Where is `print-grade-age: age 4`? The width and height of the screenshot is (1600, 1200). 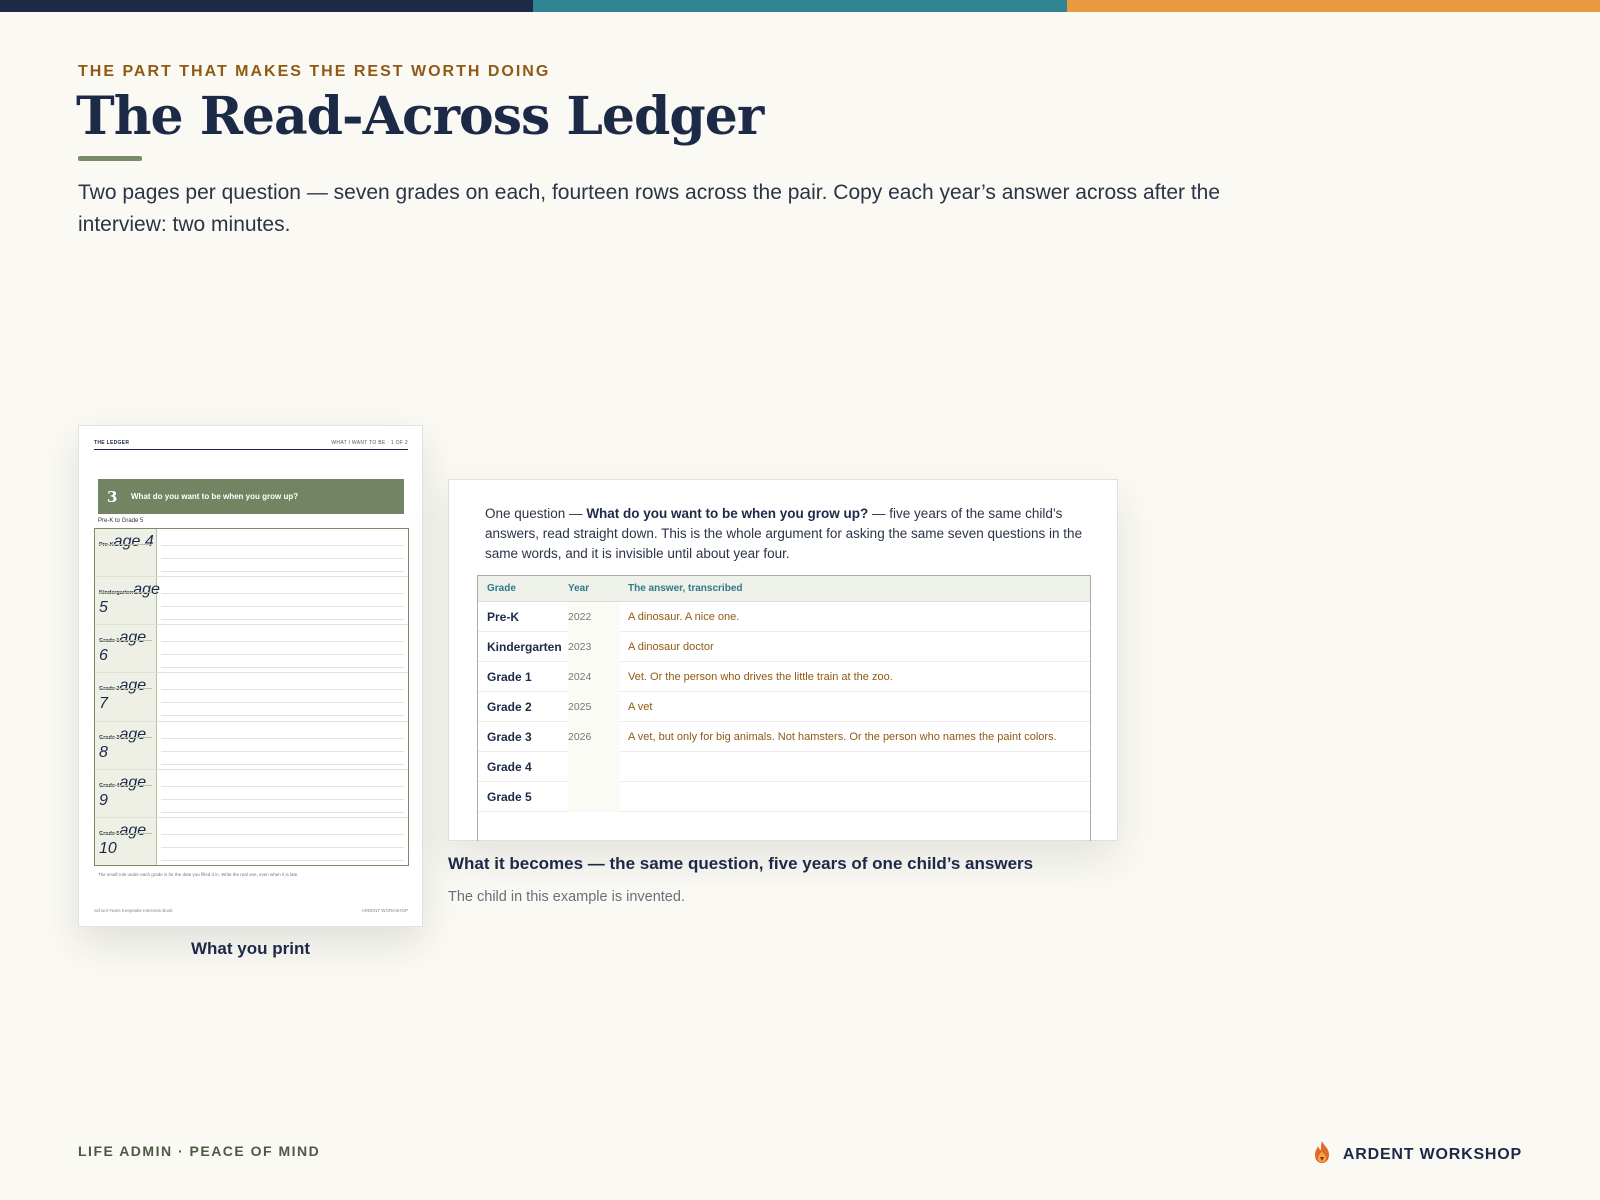 print-grade-age: age 4 is located at coordinates (133, 541).